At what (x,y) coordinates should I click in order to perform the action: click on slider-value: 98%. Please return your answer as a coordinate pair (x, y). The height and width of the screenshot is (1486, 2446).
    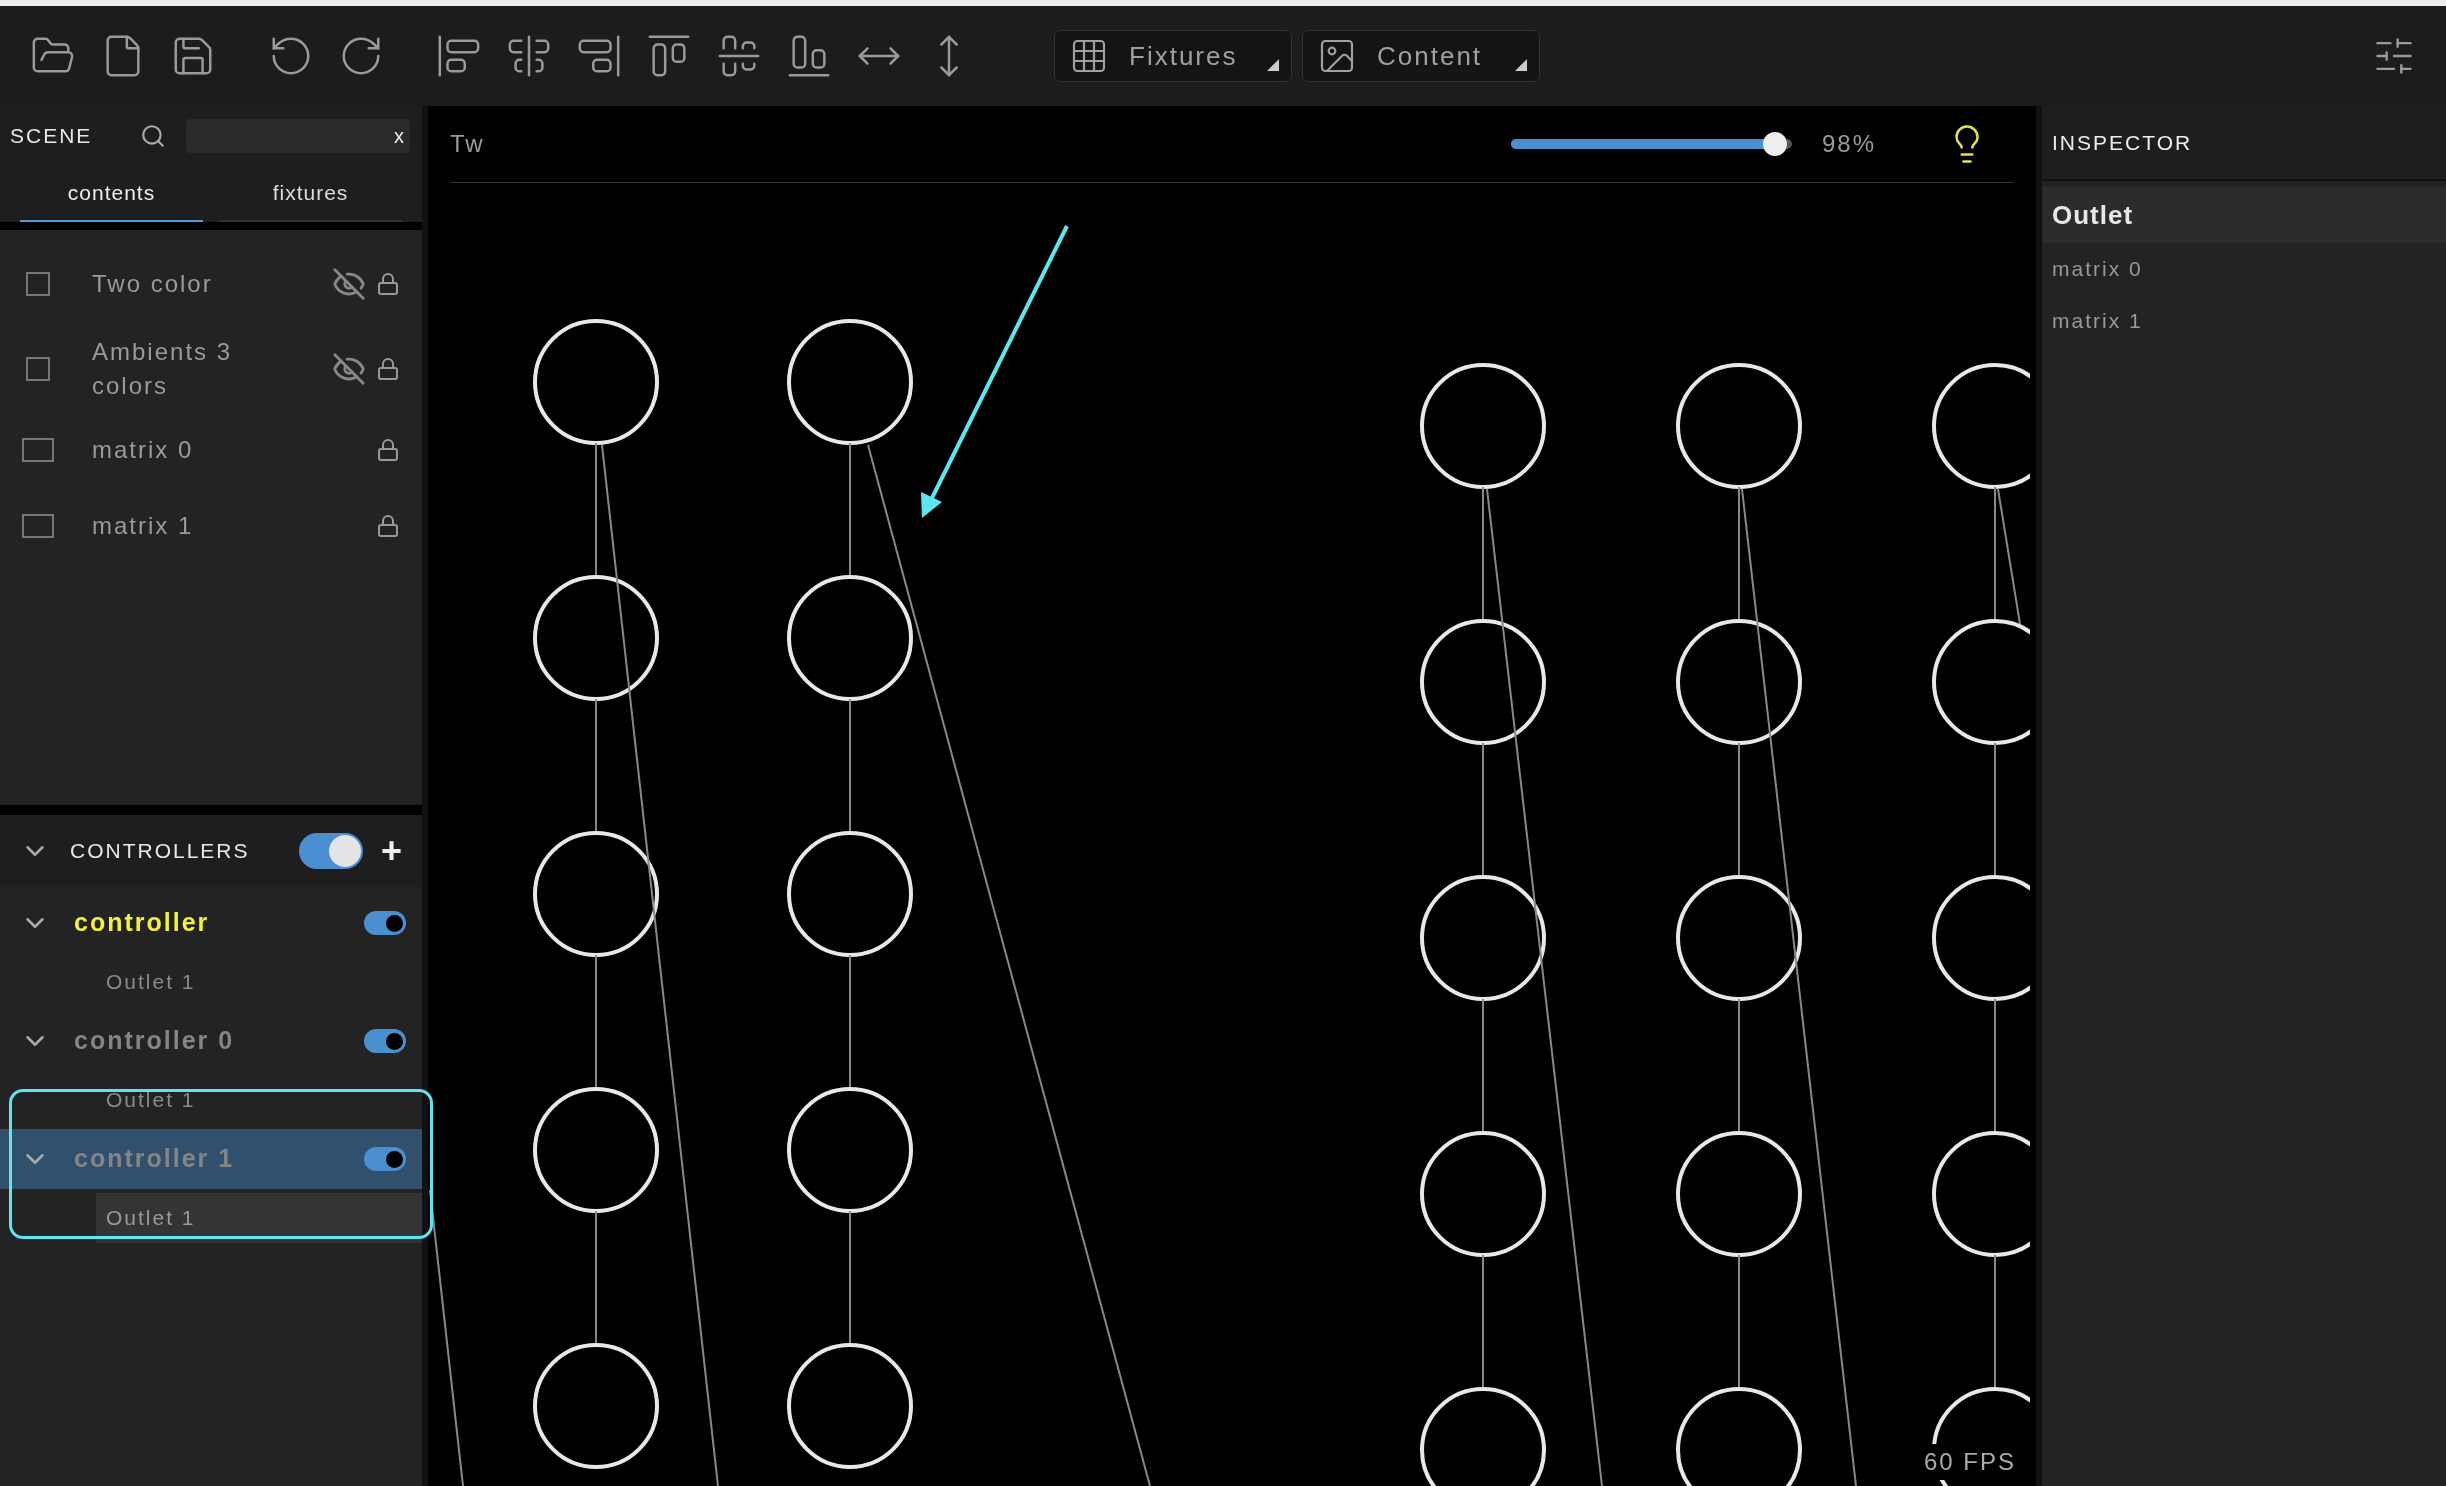
    Looking at the image, I should click on (1848, 144).